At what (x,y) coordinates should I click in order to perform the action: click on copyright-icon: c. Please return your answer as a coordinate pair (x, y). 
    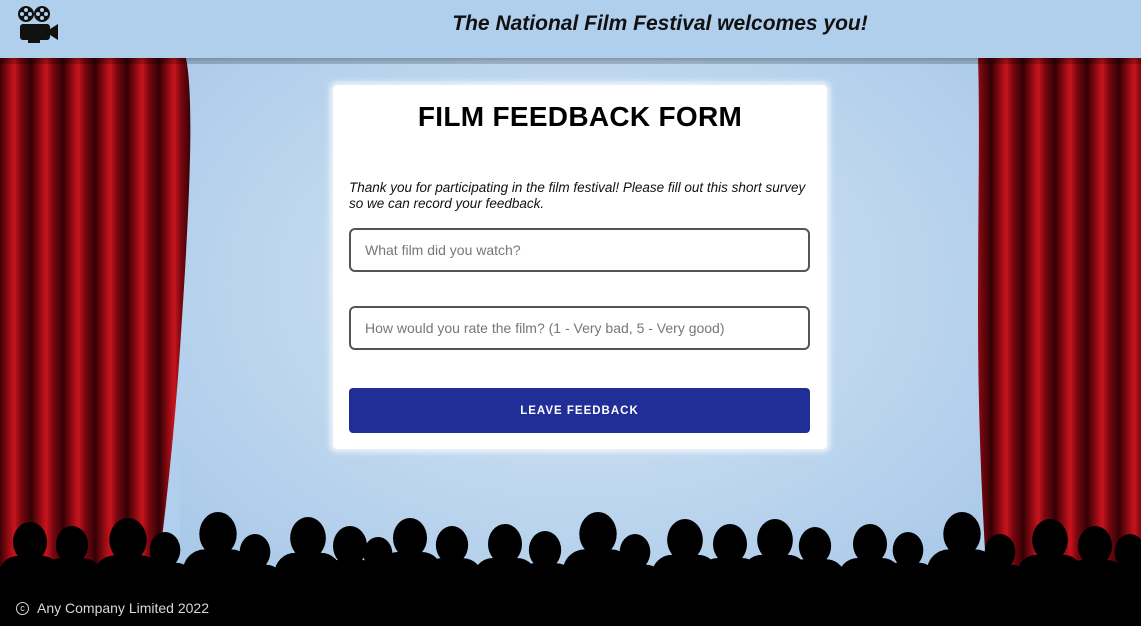
    Looking at the image, I should click on (22, 608).